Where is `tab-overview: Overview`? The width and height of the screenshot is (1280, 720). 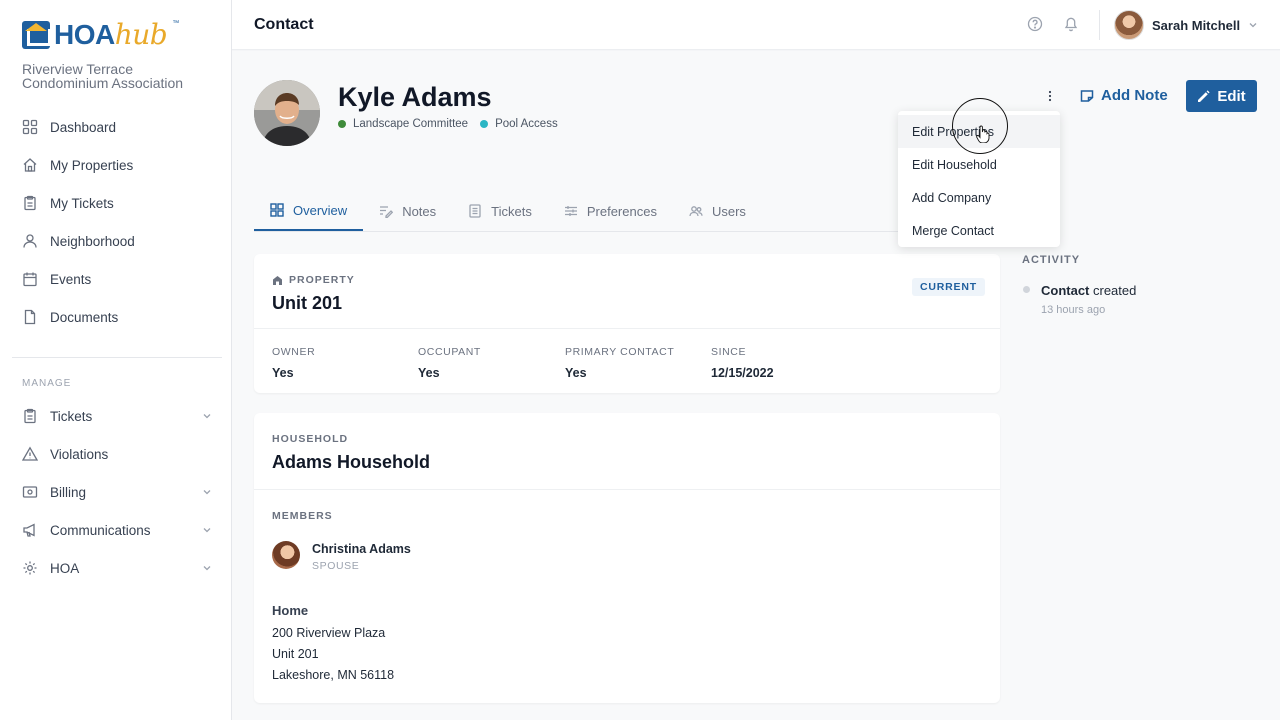
tab-overview: Overview is located at coordinates (309, 211).